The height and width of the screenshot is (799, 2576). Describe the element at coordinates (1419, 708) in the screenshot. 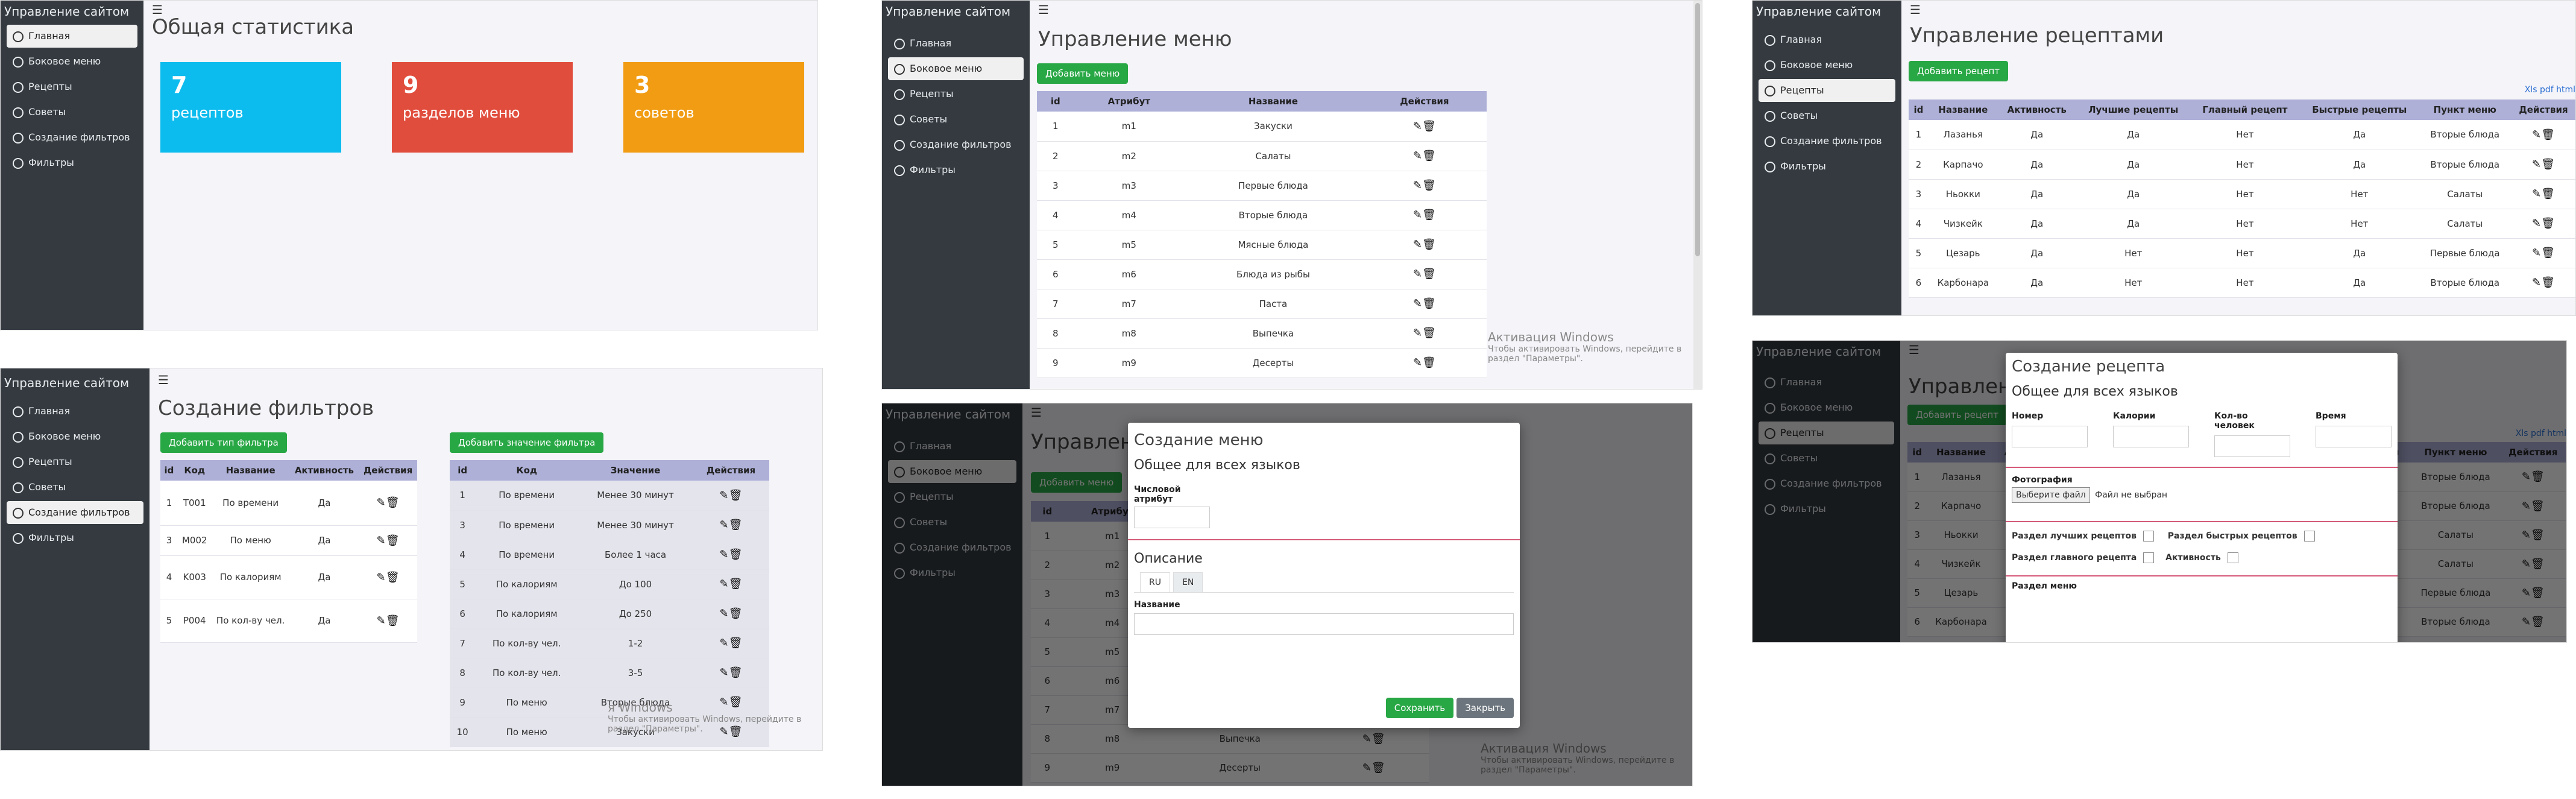

I see `save-button: Сохранить` at that location.